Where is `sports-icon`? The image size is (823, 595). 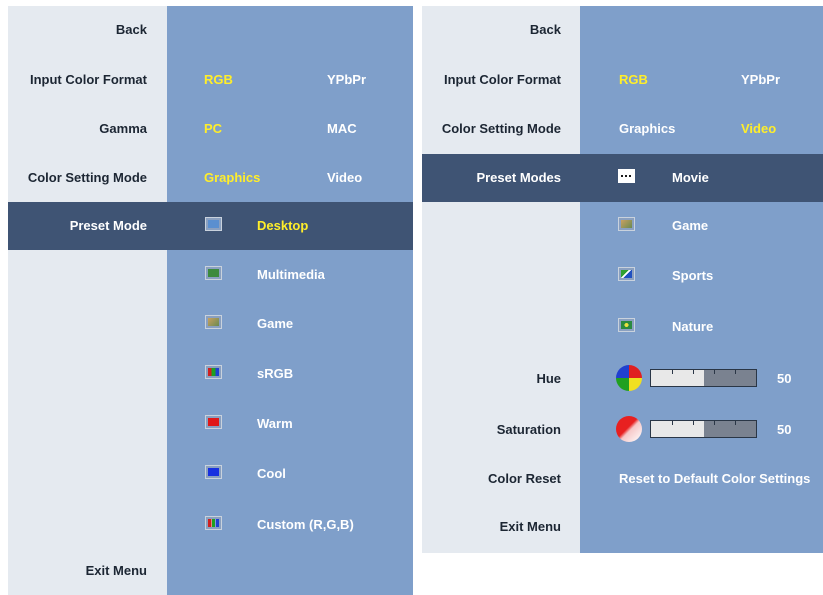
sports-icon is located at coordinates (626, 274).